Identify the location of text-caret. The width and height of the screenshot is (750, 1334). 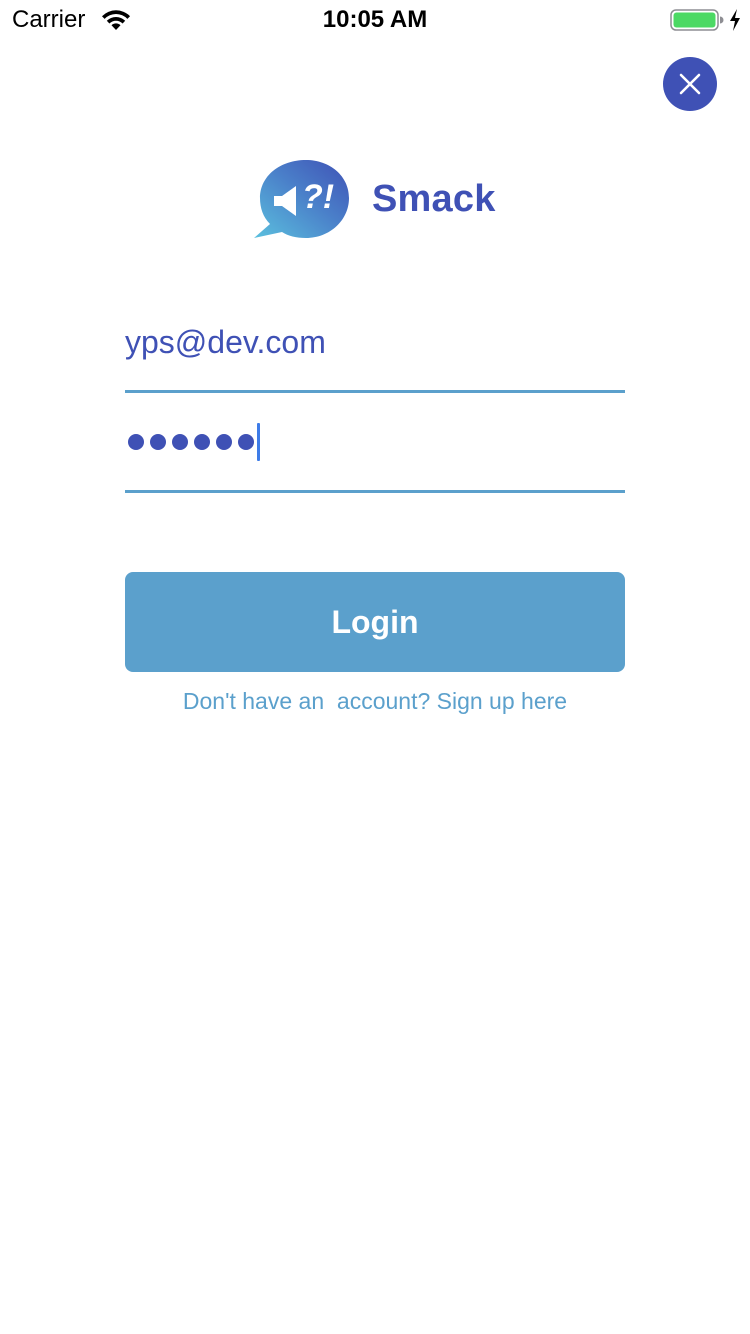
(258, 442).